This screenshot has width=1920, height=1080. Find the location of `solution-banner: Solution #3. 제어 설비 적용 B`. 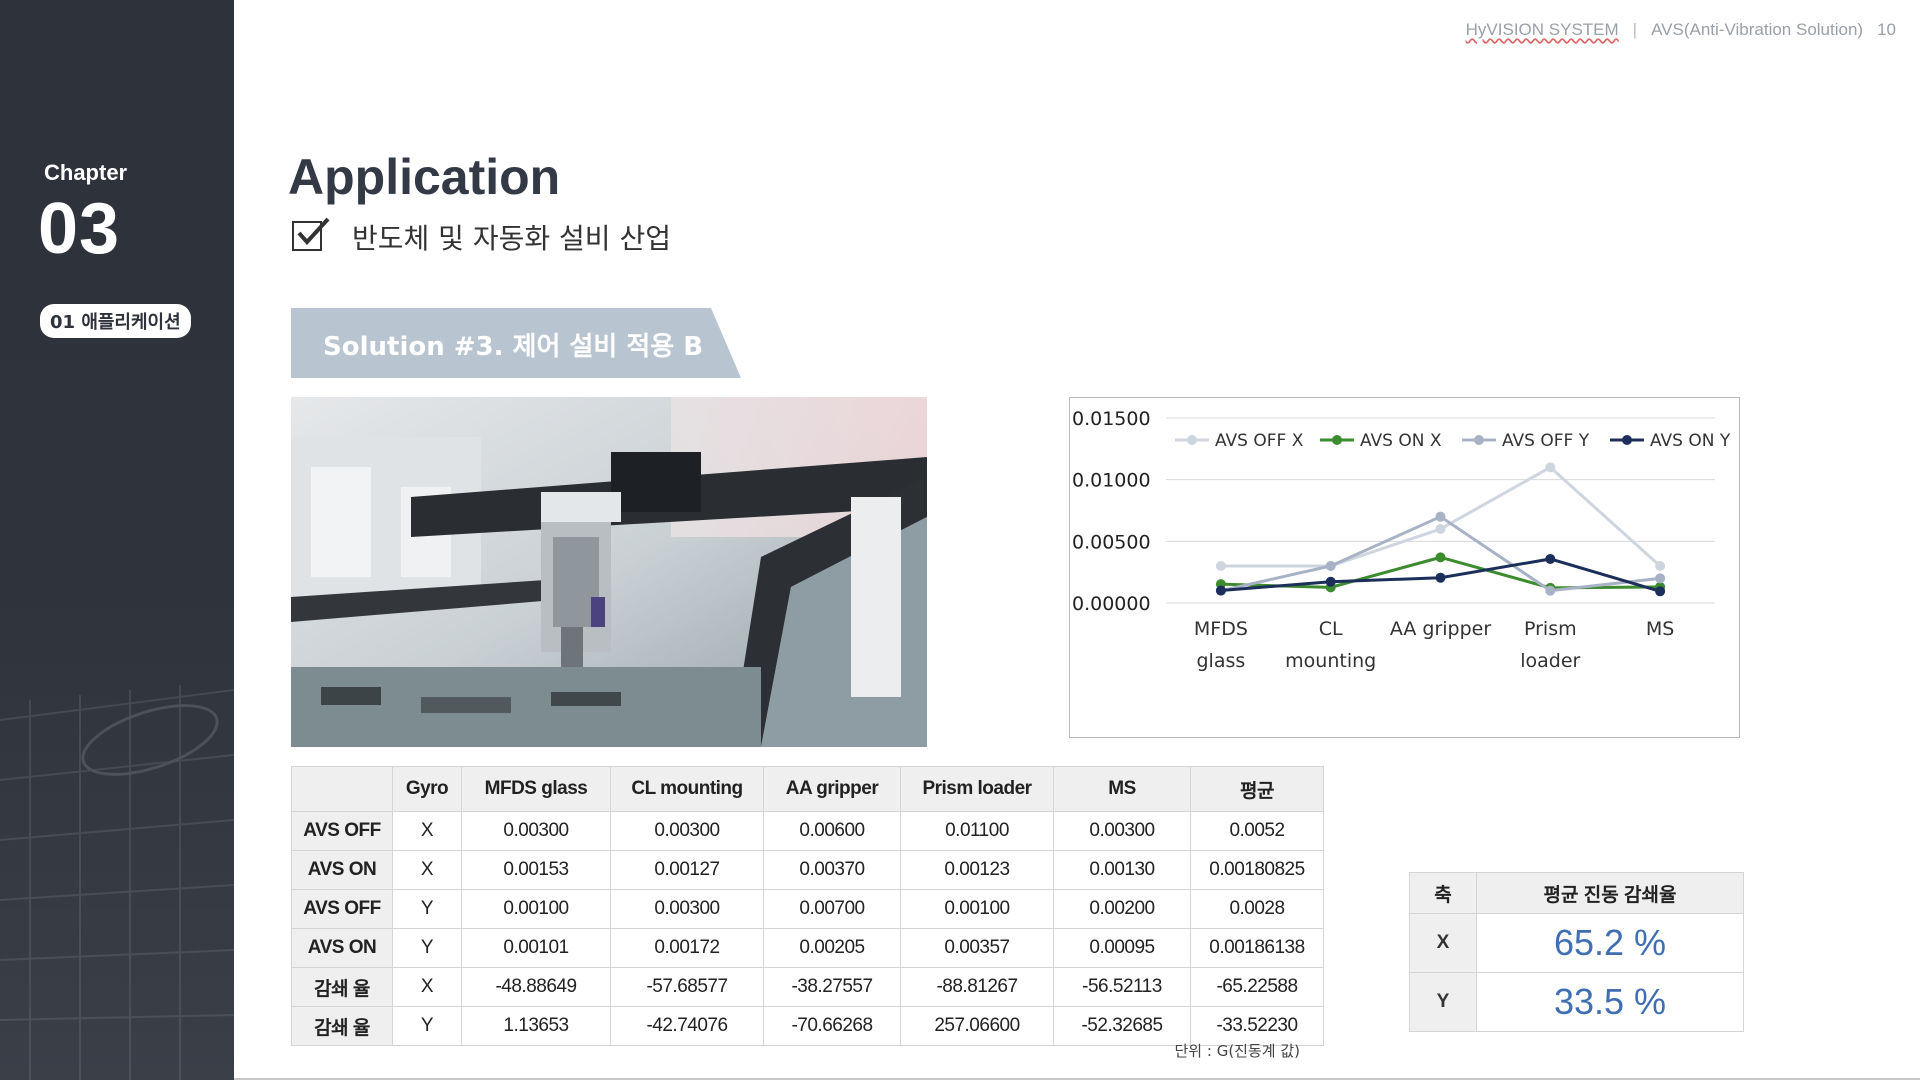

solution-banner: Solution #3. 제어 설비 적용 B is located at coordinates (516, 343).